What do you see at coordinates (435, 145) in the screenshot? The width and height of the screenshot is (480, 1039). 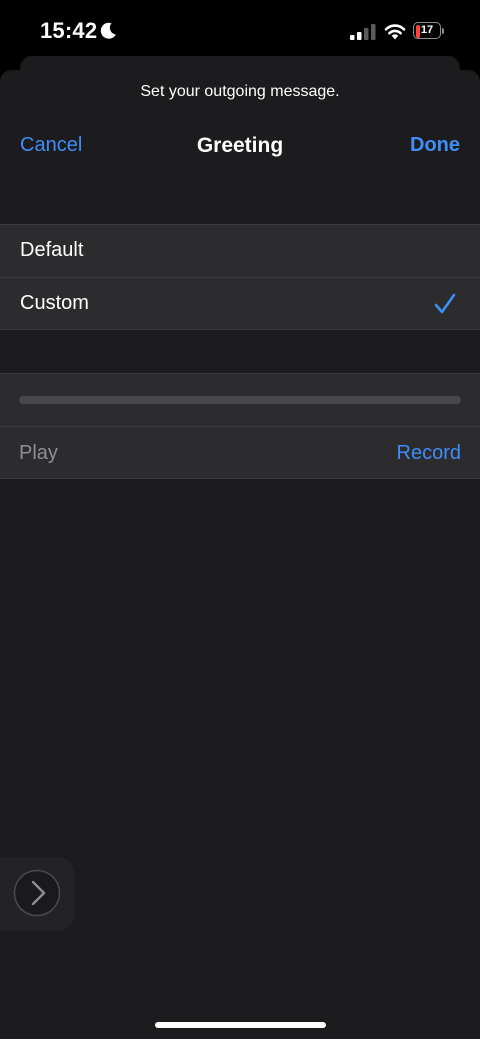 I see `done-button: Done` at bounding box center [435, 145].